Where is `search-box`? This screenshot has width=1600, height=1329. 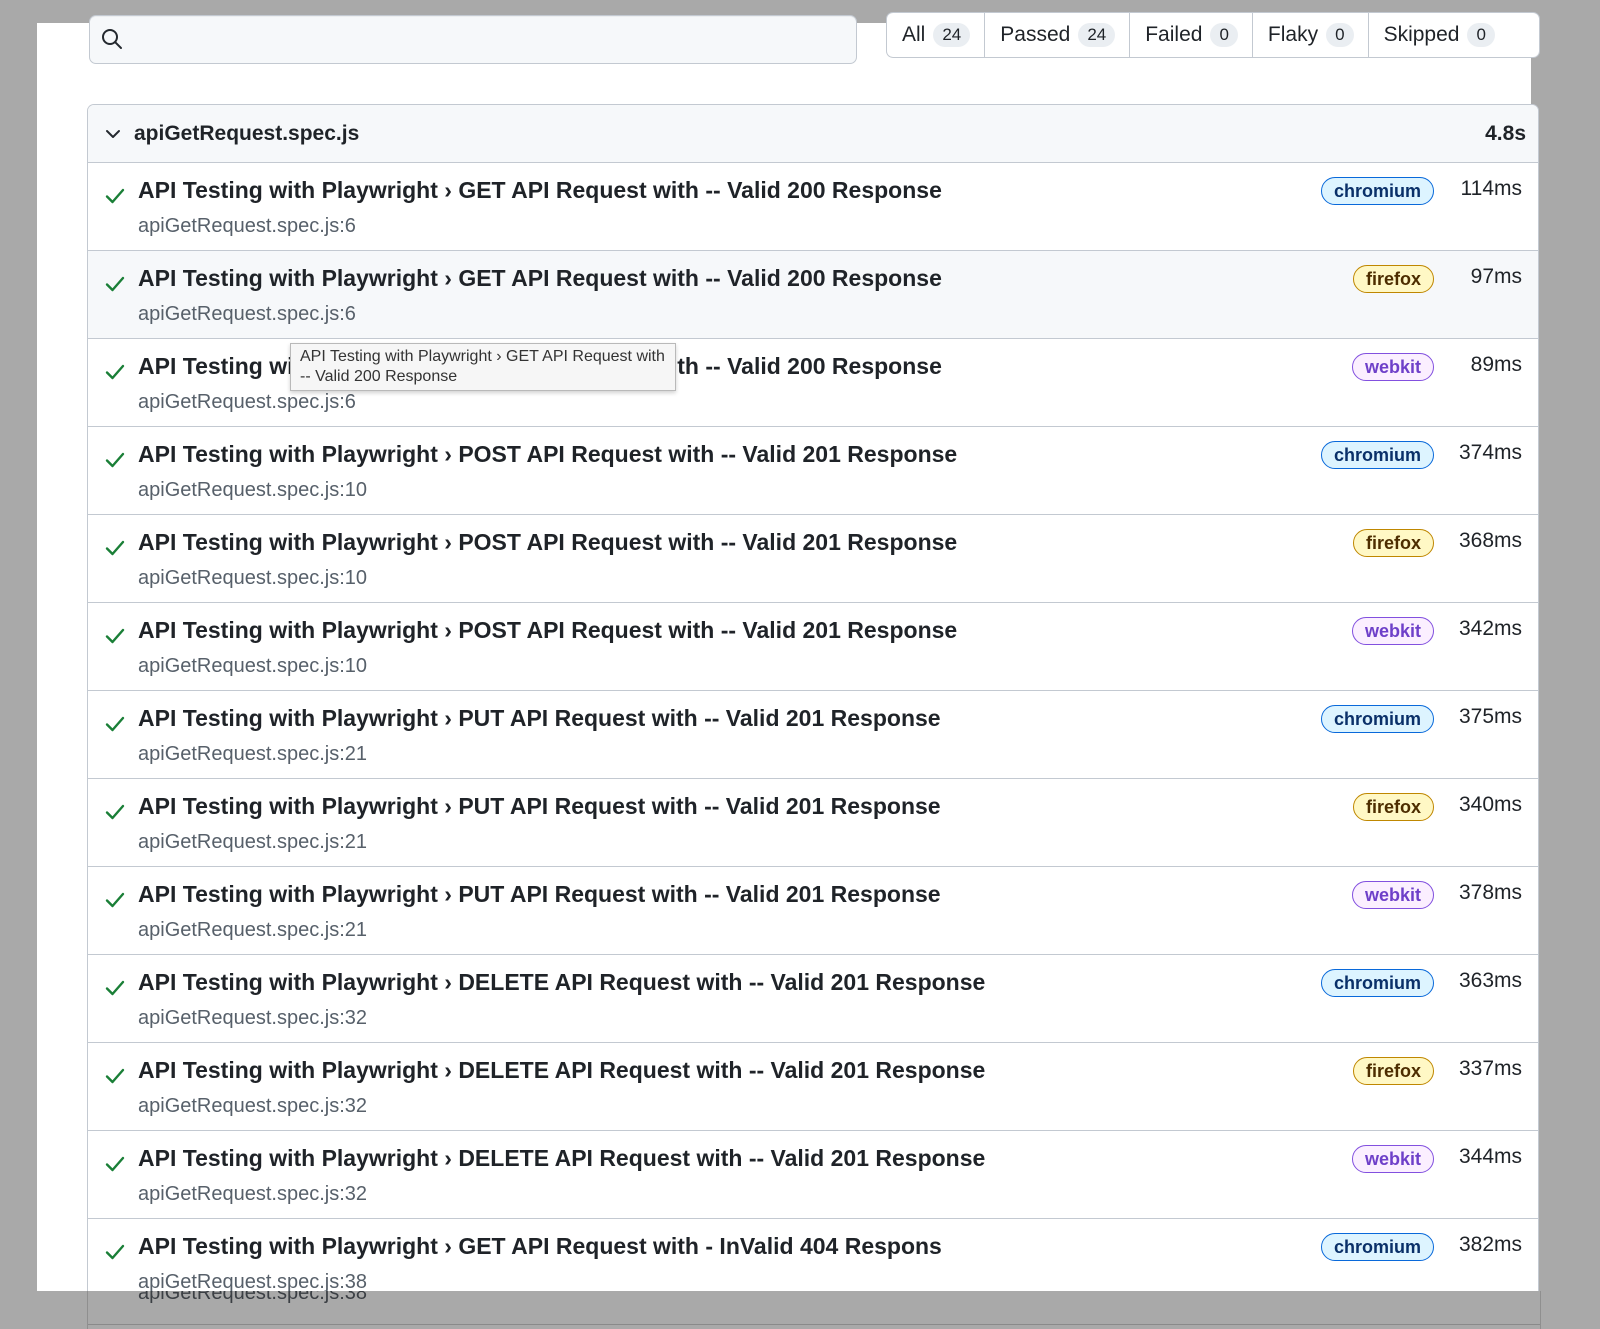 search-box is located at coordinates (473, 39).